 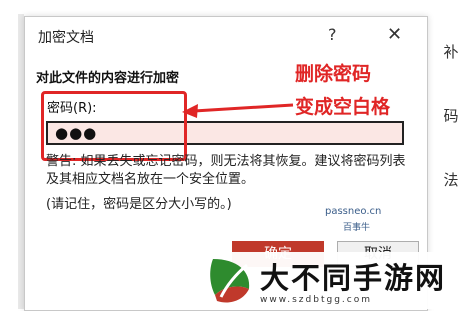 I want to click on background-side-text: 补 码 法, so click(x=451, y=116).